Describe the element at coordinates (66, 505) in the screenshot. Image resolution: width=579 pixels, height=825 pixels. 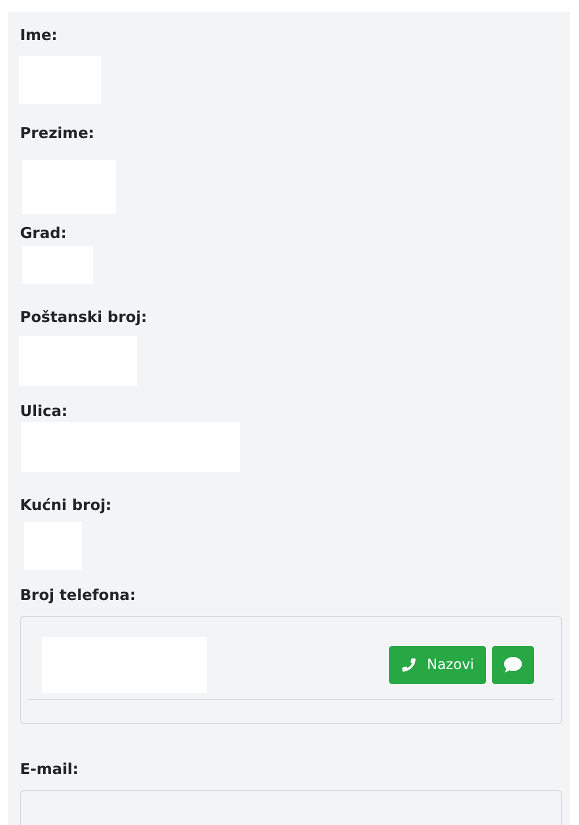
I see `field-label: Kućni broj:` at that location.